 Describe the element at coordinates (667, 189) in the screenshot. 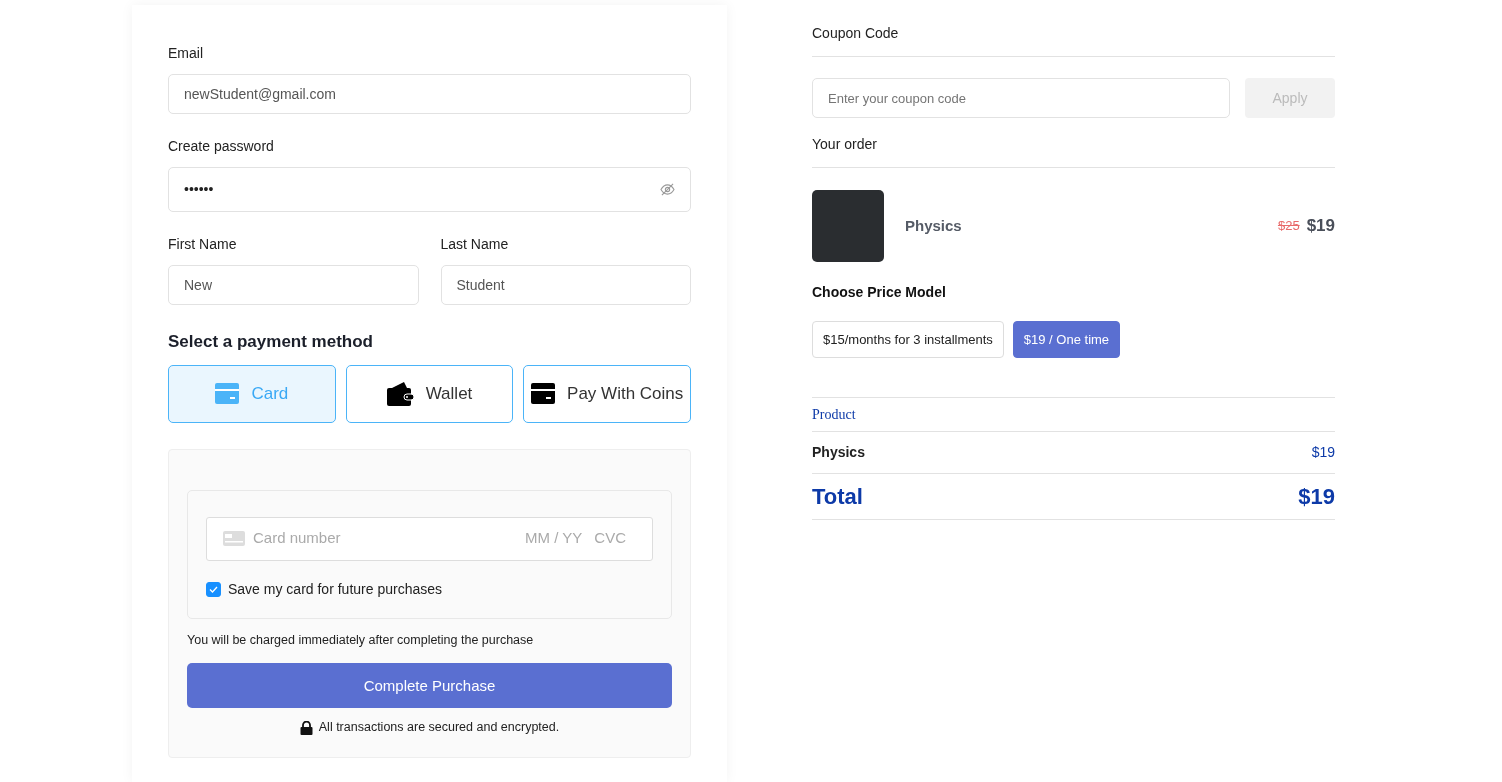

I see `eye-slash-icon` at that location.